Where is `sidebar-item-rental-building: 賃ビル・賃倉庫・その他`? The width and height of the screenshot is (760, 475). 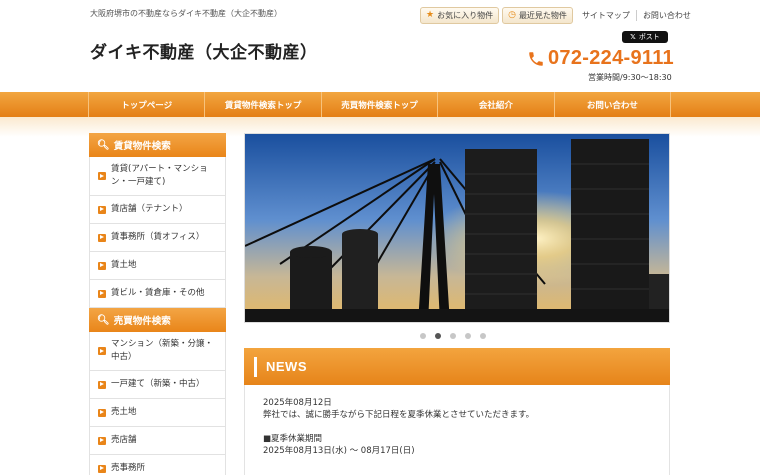 sidebar-item-rental-building: 賃ビル・賃倉庫・その他 is located at coordinates (157, 294).